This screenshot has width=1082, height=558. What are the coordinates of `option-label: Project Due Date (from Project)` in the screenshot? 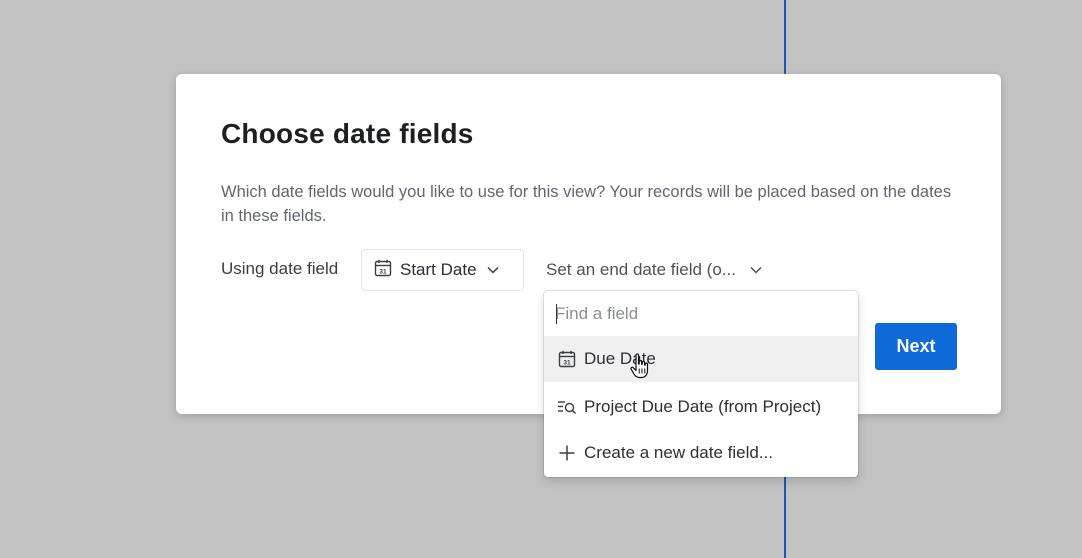 It's located at (703, 406).